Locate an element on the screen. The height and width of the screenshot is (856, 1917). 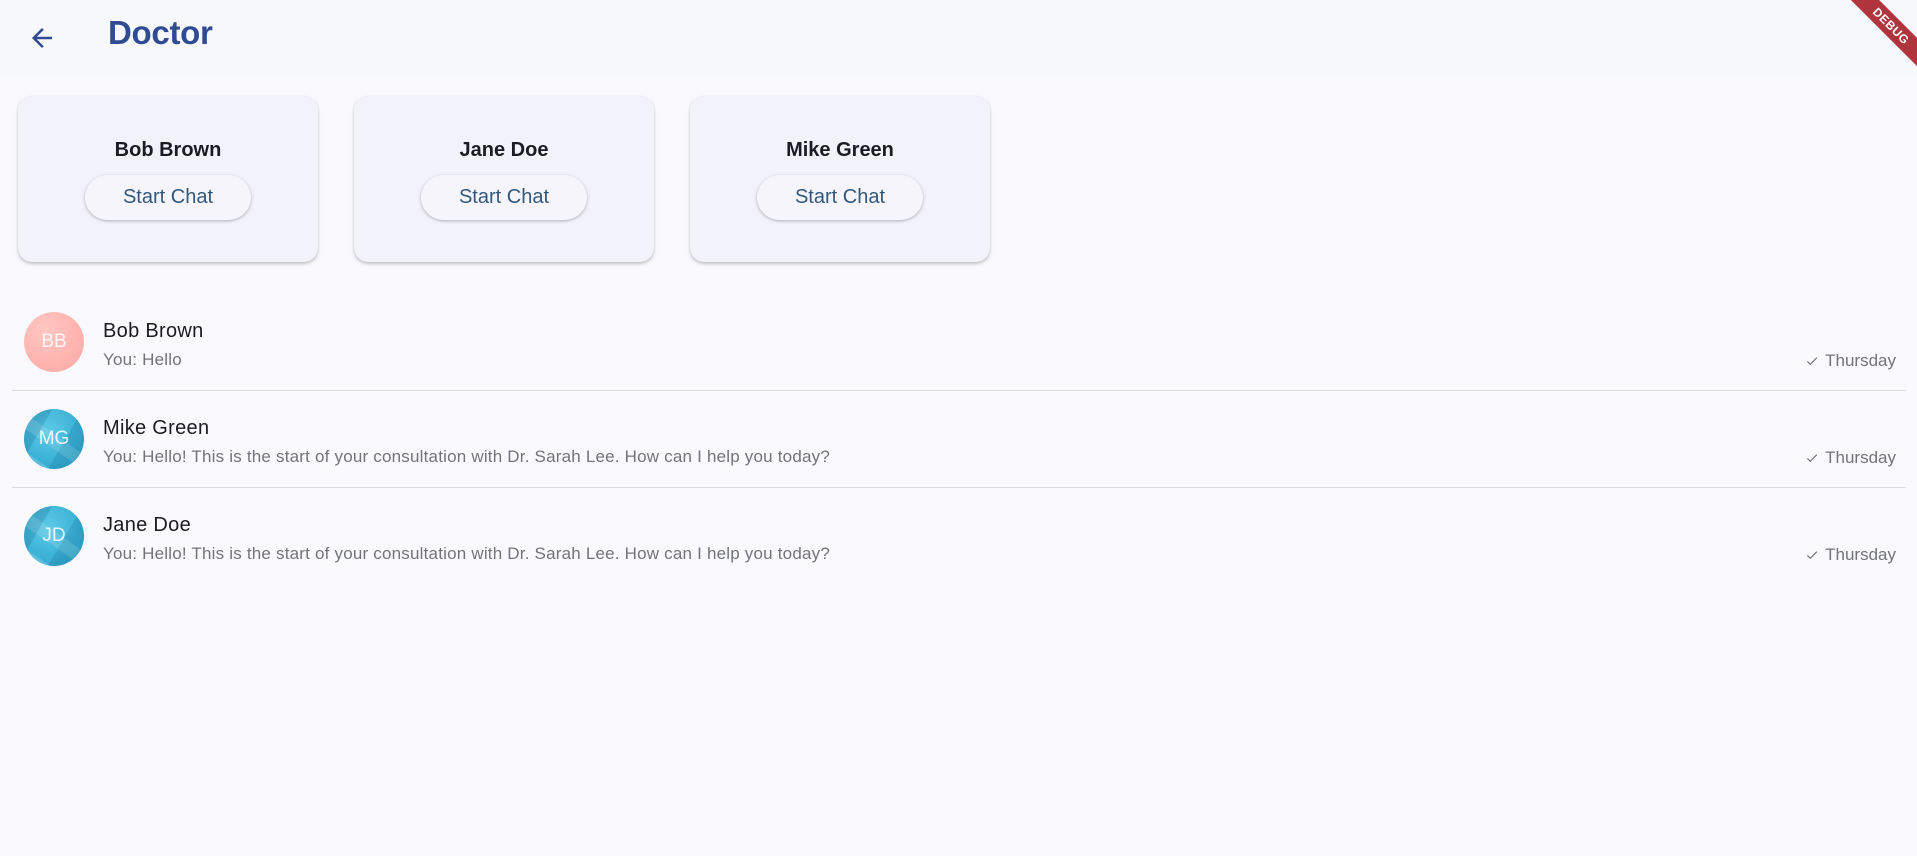
chat-name: Mike Green is located at coordinates (156, 428).